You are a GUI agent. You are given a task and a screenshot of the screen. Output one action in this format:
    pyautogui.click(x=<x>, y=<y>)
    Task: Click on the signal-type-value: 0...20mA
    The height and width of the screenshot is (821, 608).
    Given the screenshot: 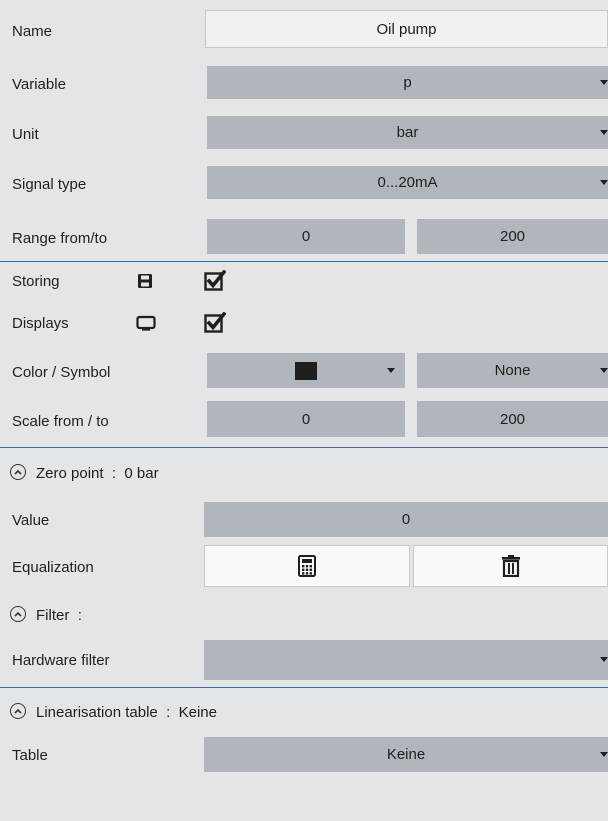 What is the action you would take?
    pyautogui.click(x=407, y=182)
    